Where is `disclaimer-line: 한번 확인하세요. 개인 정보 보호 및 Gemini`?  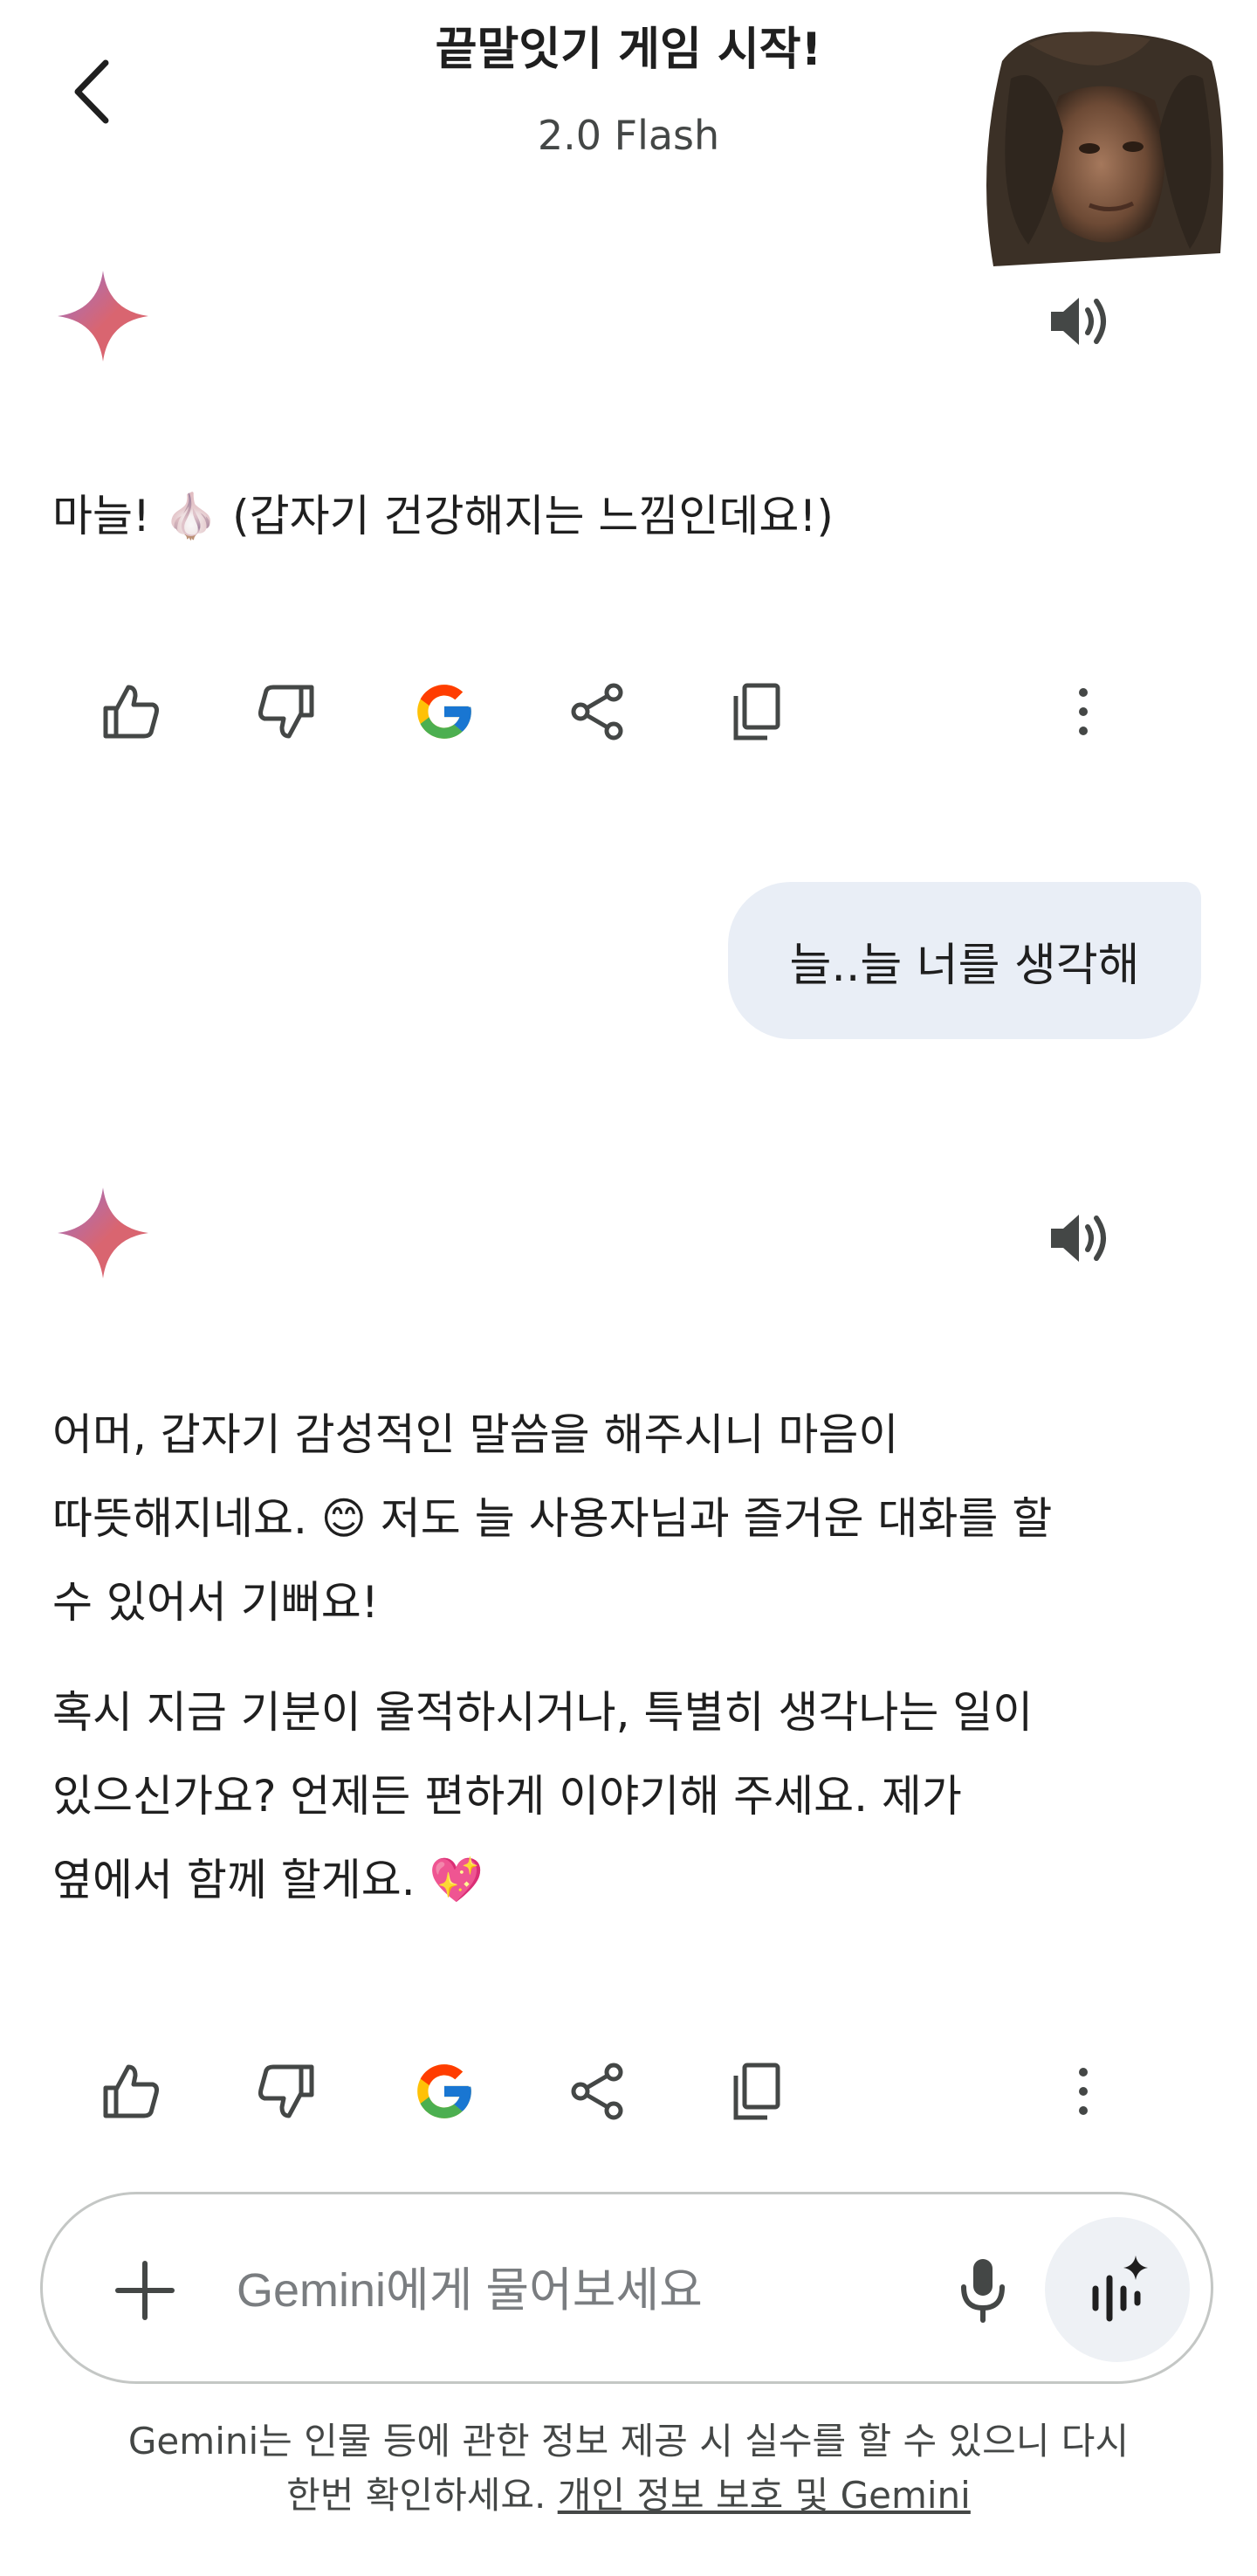 disclaimer-line: 한번 확인하세요. 개인 정보 보호 및 Gemini is located at coordinates (628, 2496).